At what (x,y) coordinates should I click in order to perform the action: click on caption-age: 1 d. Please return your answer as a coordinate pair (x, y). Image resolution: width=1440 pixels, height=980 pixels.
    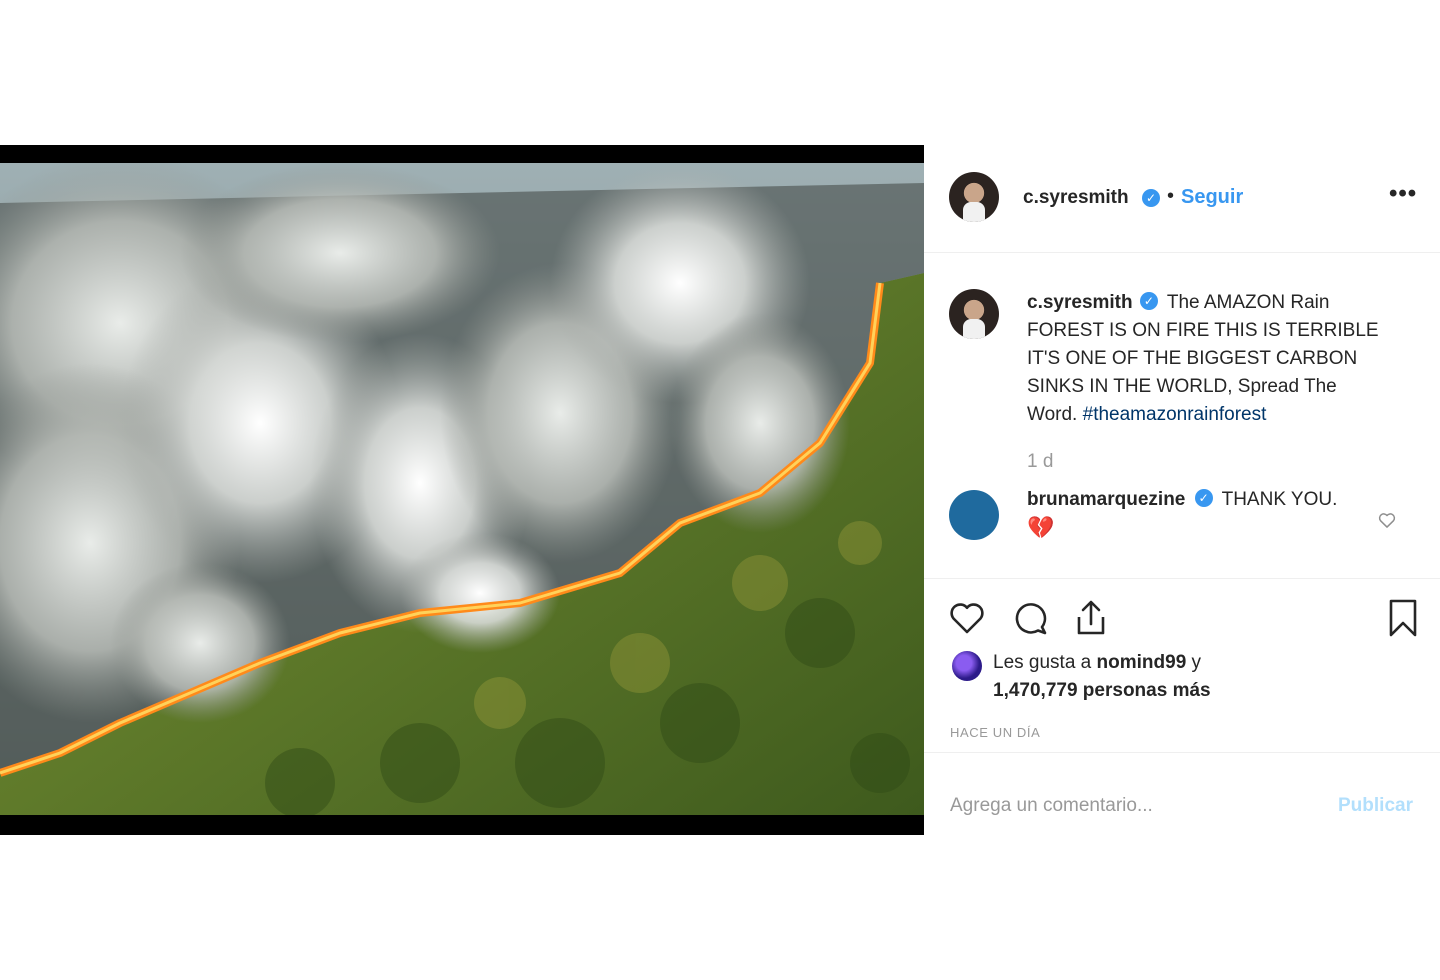
    Looking at the image, I should click on (1040, 462).